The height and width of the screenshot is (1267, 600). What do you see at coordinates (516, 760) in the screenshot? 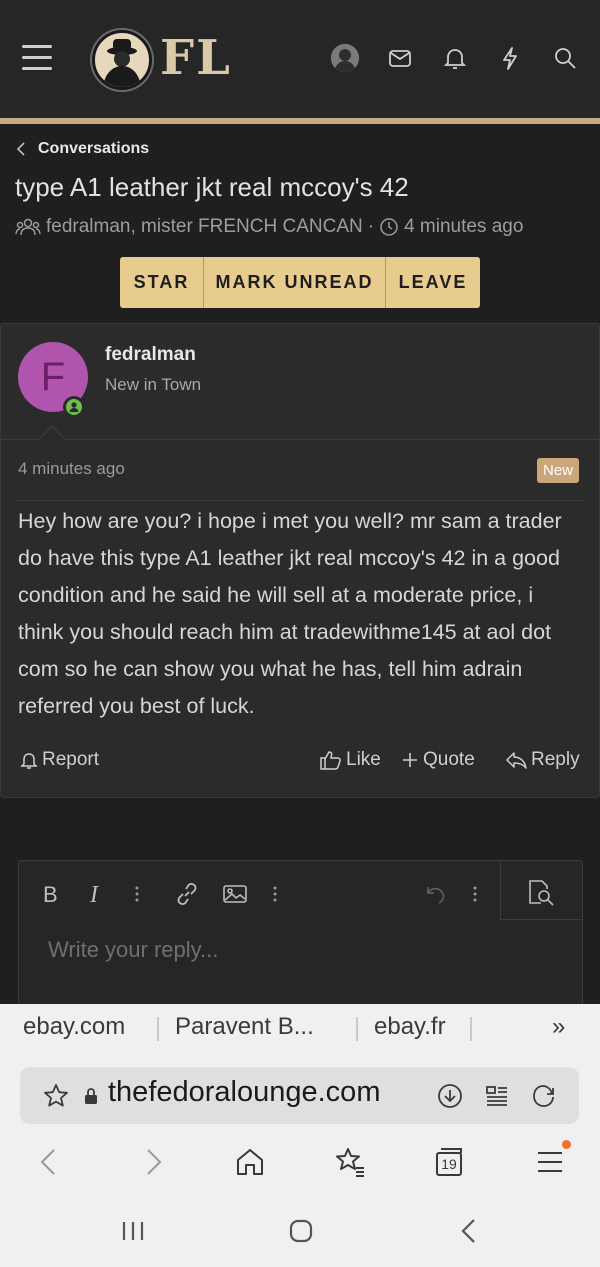
I see `reply-icon` at bounding box center [516, 760].